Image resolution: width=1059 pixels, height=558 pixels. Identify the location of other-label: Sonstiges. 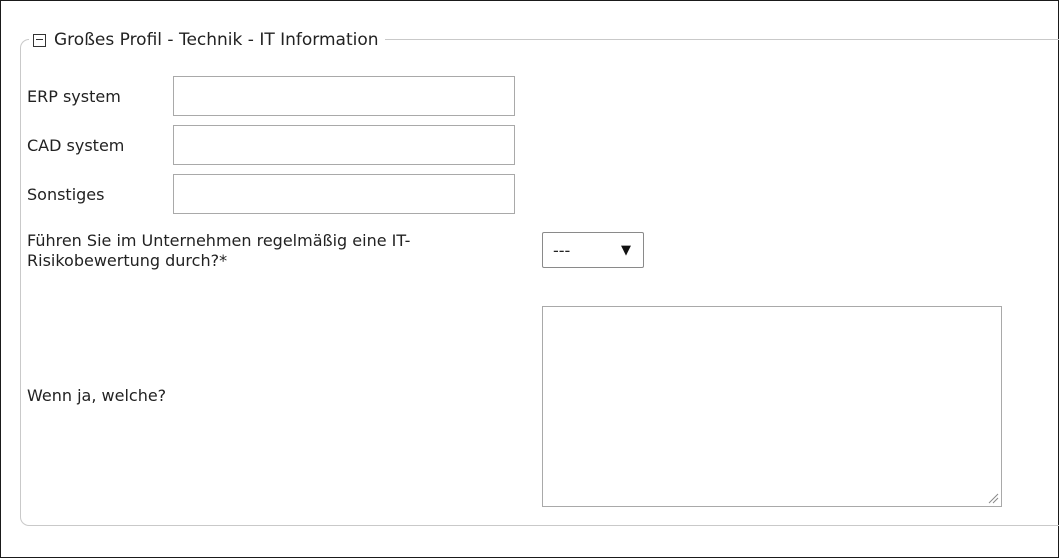
(66, 194).